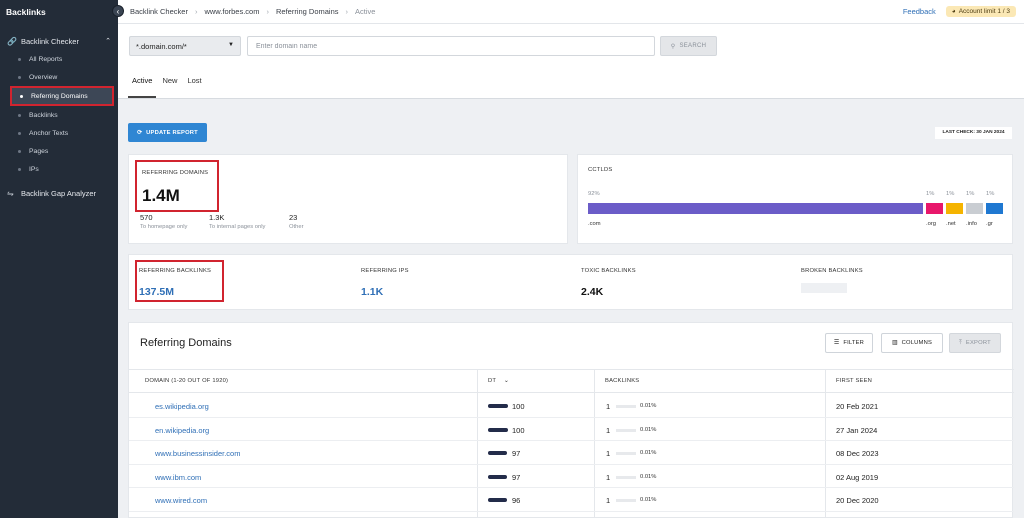 Image resolution: width=1024 pixels, height=518 pixels. I want to click on breakdown-value: 570, so click(146, 217).